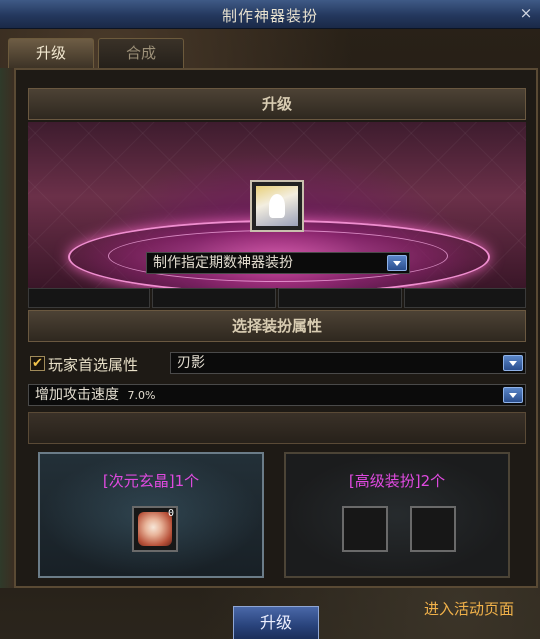 This screenshot has height=639, width=540. What do you see at coordinates (37, 363) in the screenshot?
I see `preferred-attribute-checkbox: ✔` at bounding box center [37, 363].